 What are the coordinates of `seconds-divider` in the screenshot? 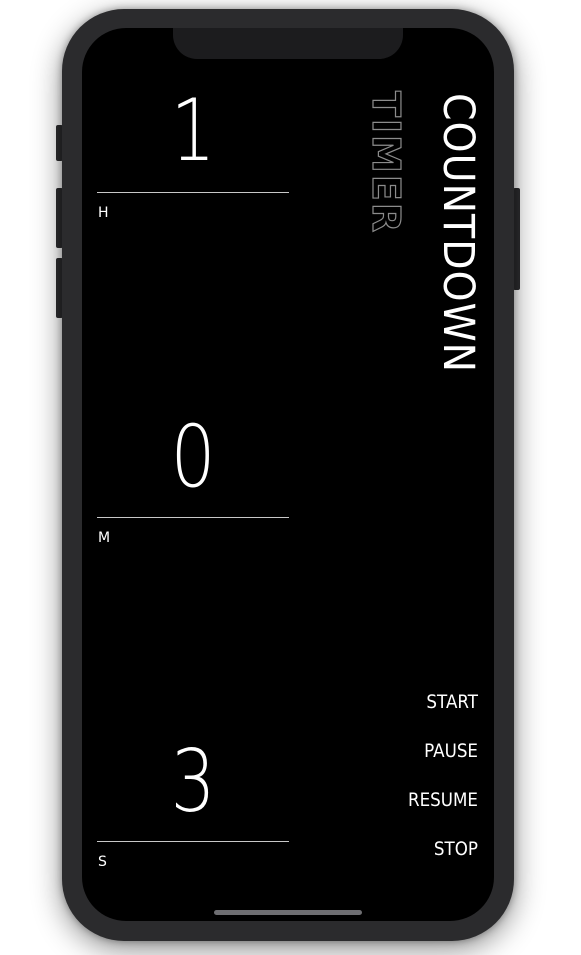 It's located at (193, 841).